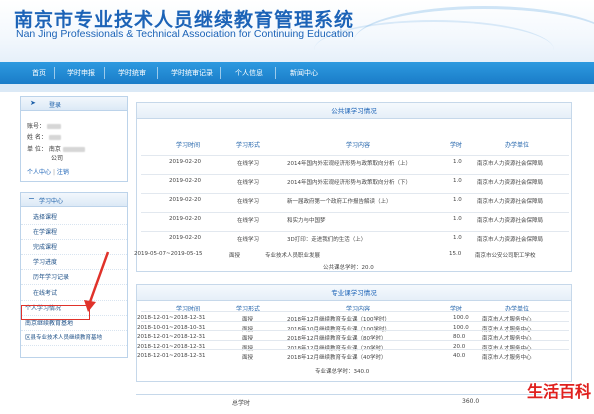  I want to click on col-header-form: 学习形式, so click(248, 145).